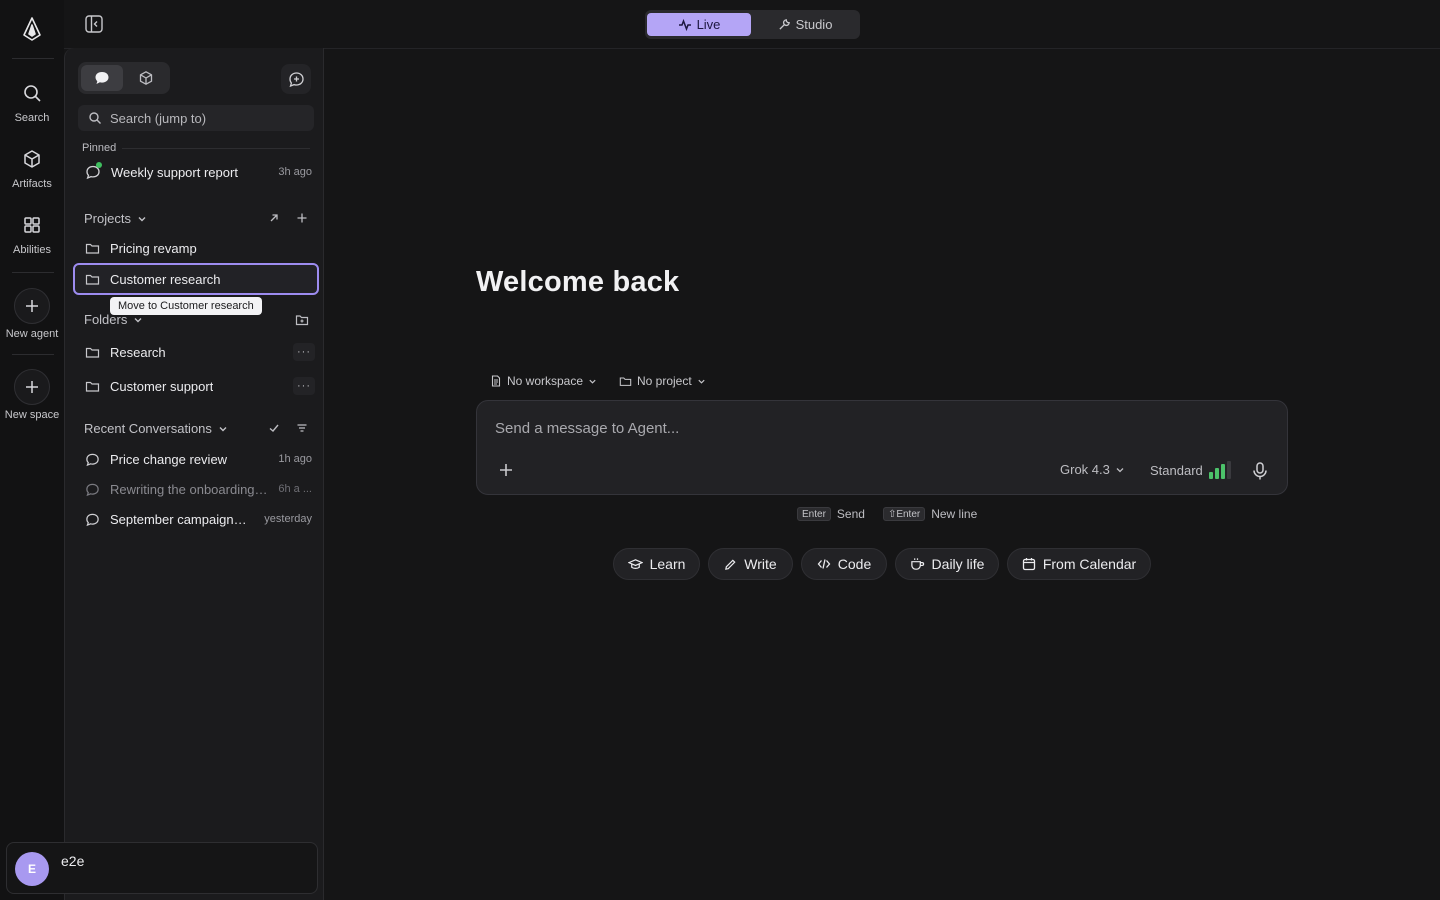  Describe the element at coordinates (1079, 564) in the screenshot. I see `from-calendar-chip: From Calendar` at that location.